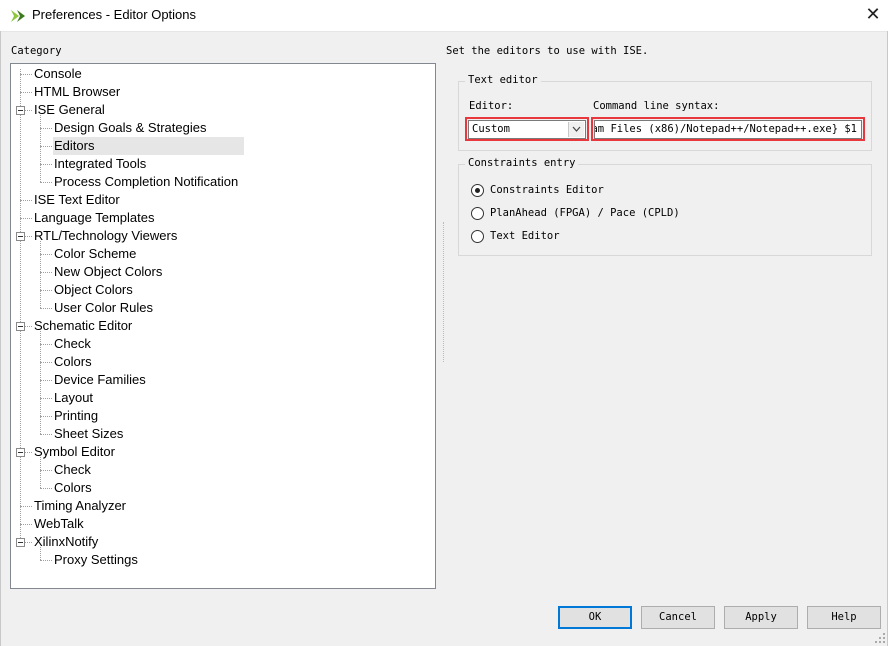  I want to click on tree-item: ISE General, so click(69, 110).